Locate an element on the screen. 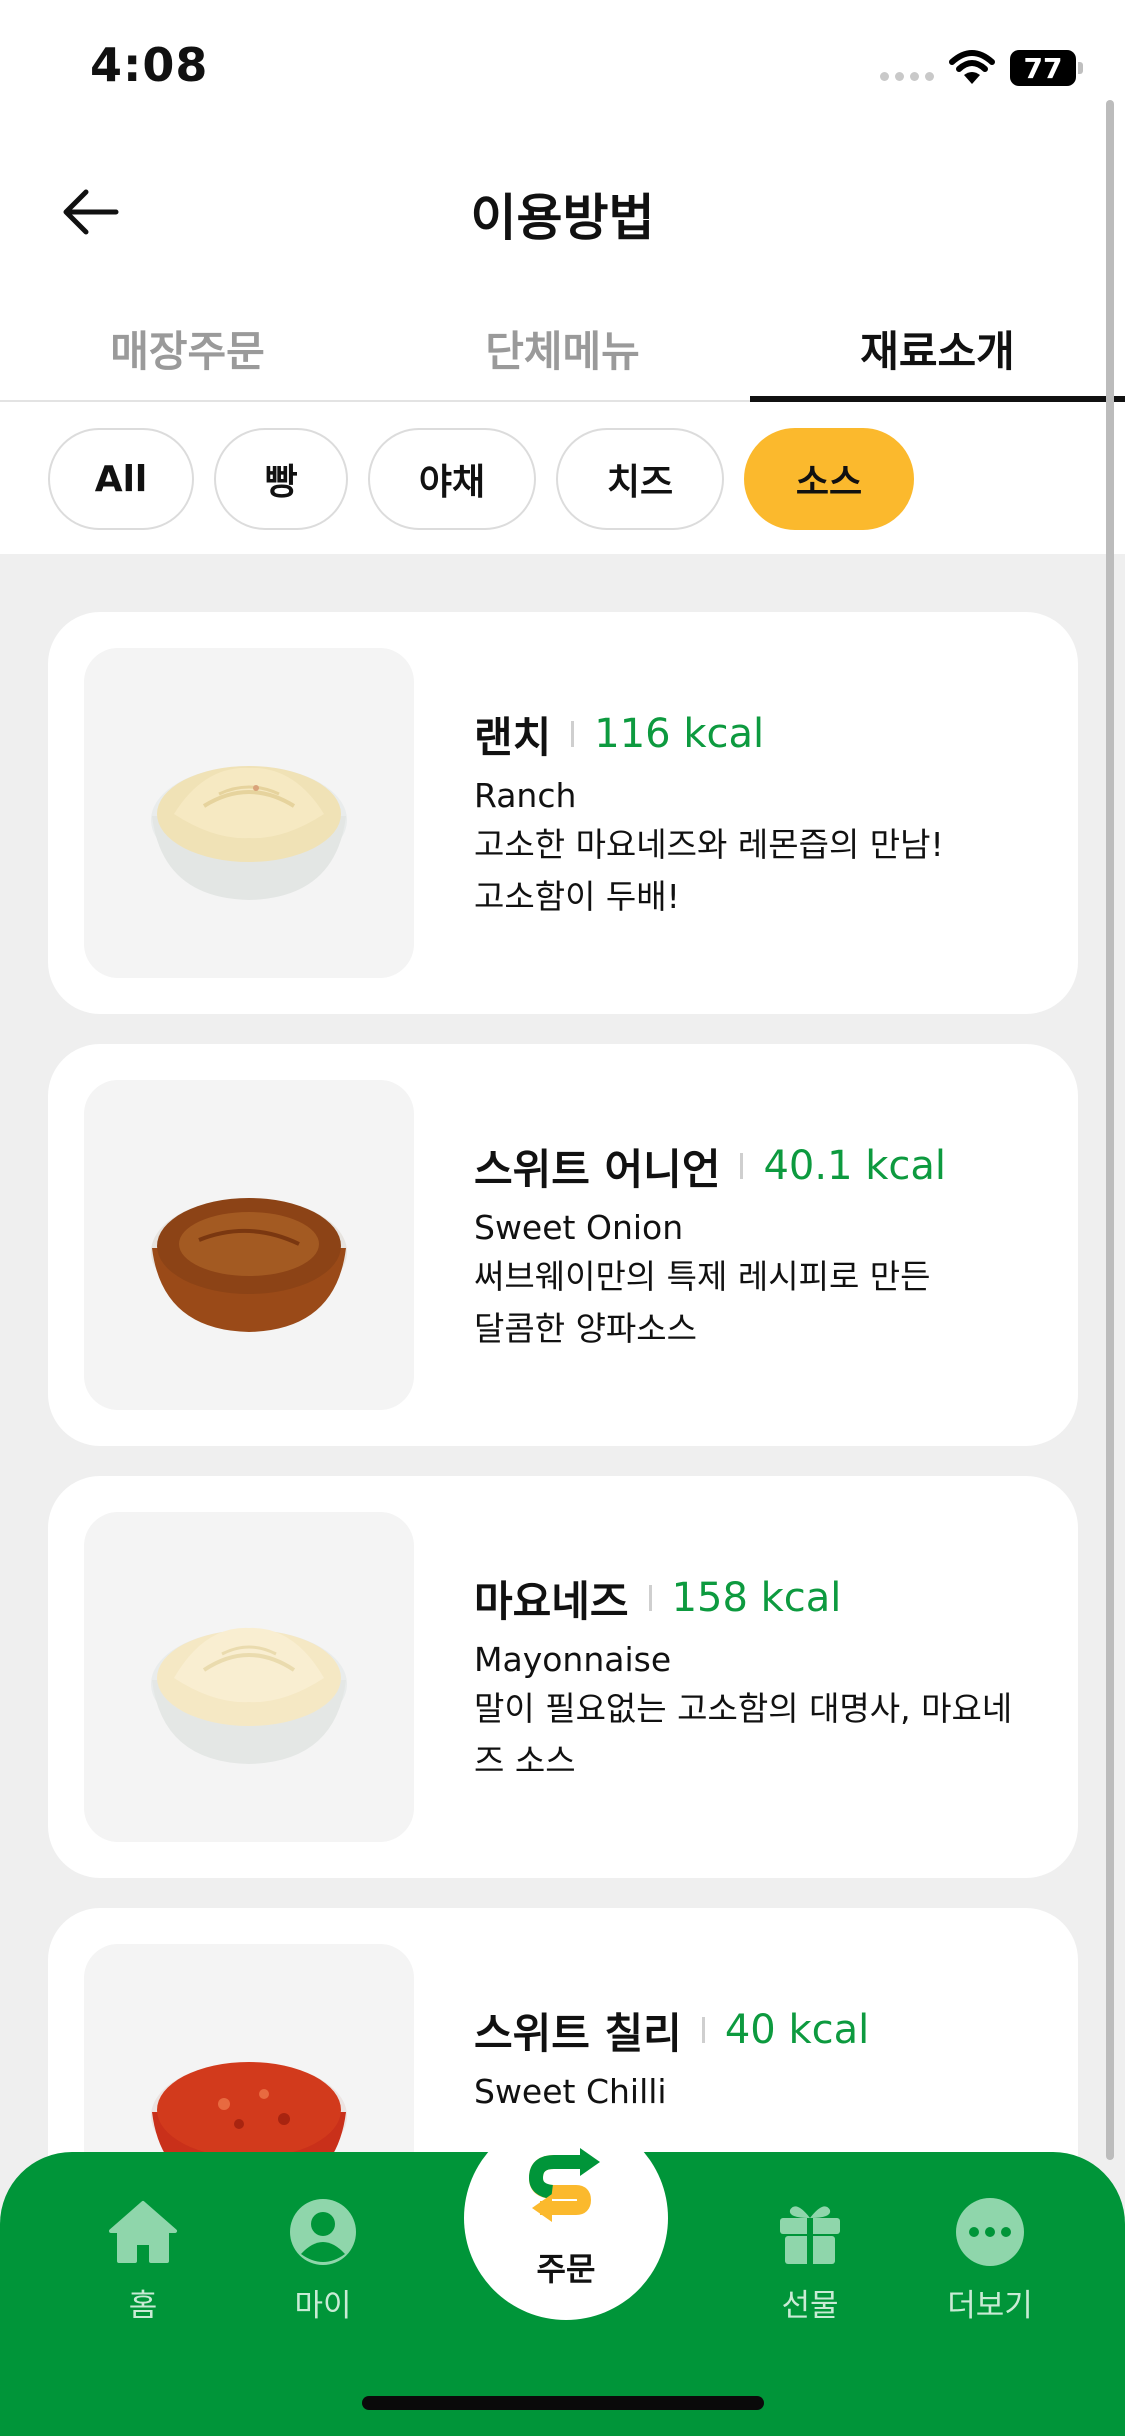 The image size is (1125, 2436). filter-chips: All 빵 야채 치즈 소스 is located at coordinates (481, 480).